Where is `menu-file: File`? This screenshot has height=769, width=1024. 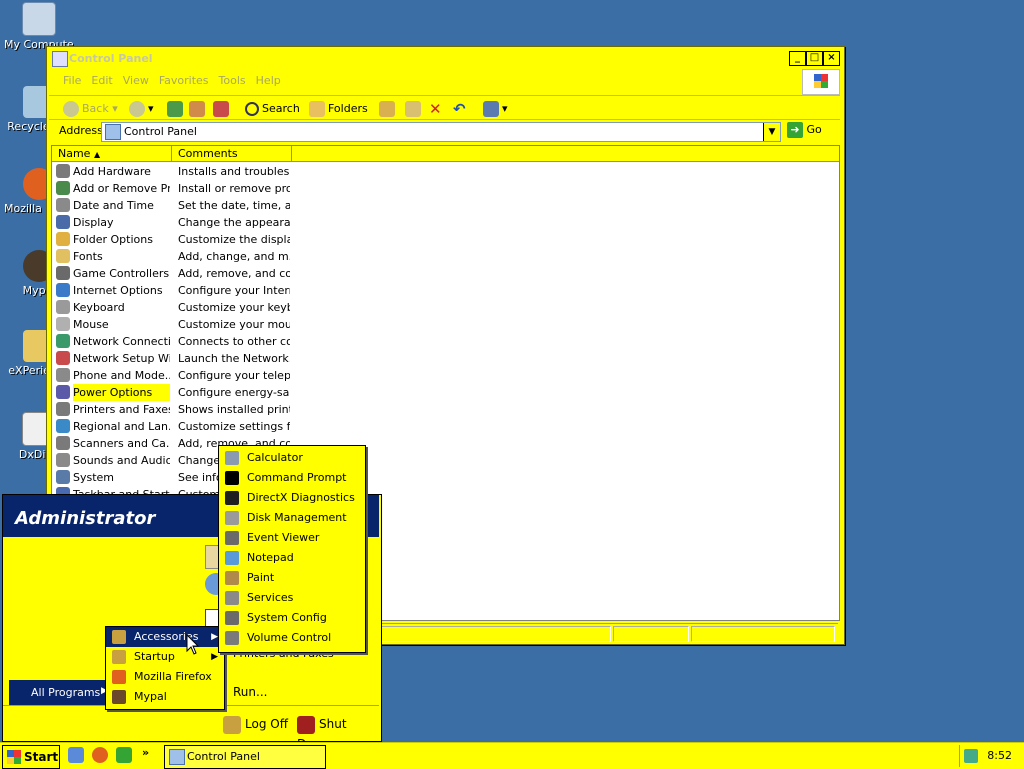 menu-file: File is located at coordinates (72, 80).